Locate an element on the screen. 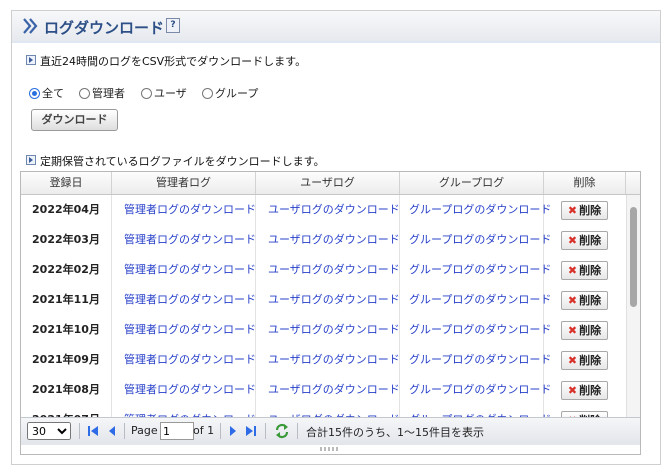 This screenshot has height=472, width=670. column-header-date: 登録日 is located at coordinates (66, 183).